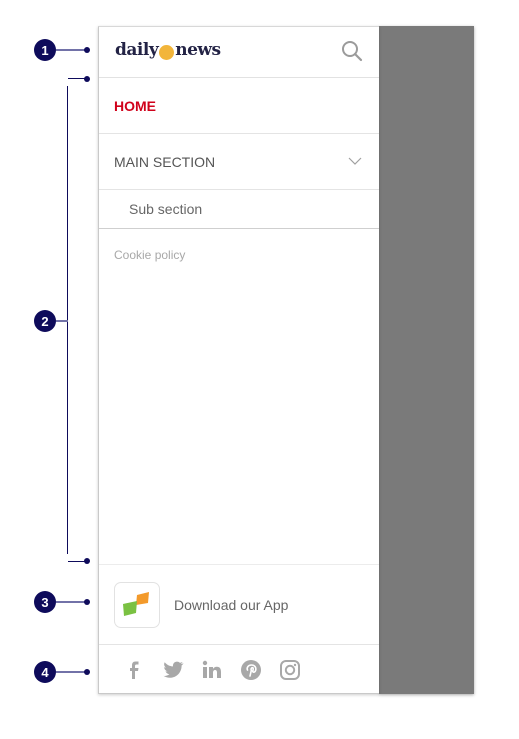  Describe the element at coordinates (239, 209) in the screenshot. I see `menu-item-sub-section: Sub section` at that location.